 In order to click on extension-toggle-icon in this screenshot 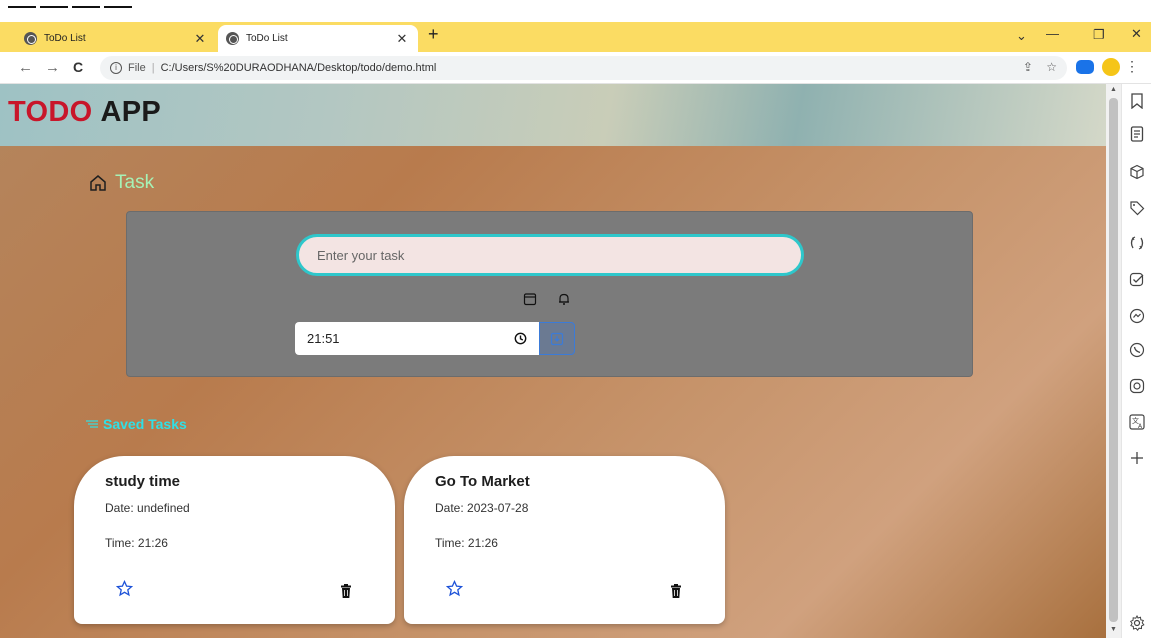, I will do `click(1085, 67)`.